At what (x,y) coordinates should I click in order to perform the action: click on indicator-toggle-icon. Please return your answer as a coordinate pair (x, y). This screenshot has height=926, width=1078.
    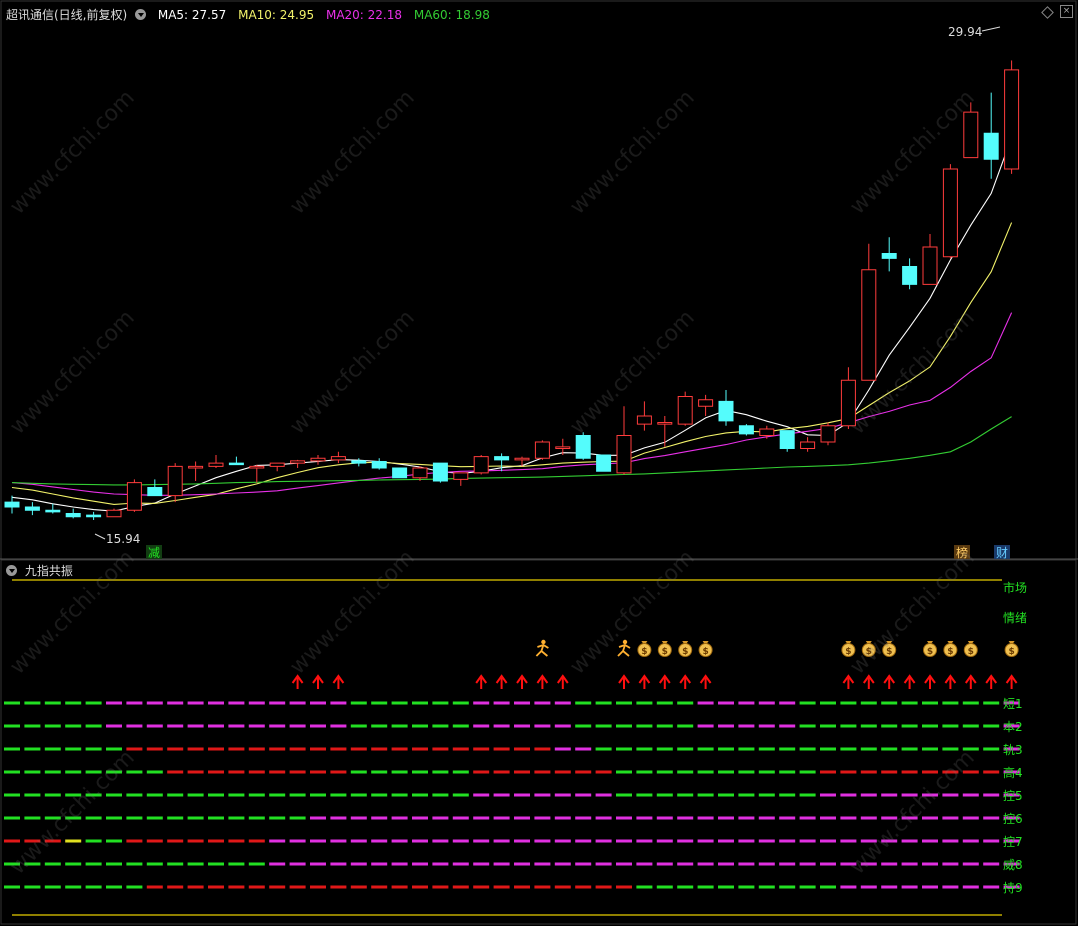
    Looking at the image, I should click on (141, 14).